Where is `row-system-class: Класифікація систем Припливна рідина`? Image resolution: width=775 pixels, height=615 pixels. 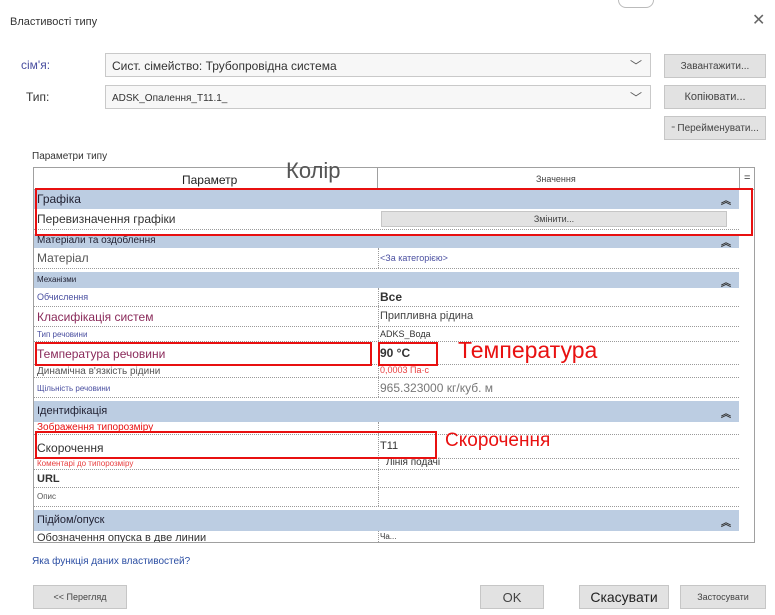
row-system-class: Класифікація систем Припливна рідина is located at coordinates (386, 317).